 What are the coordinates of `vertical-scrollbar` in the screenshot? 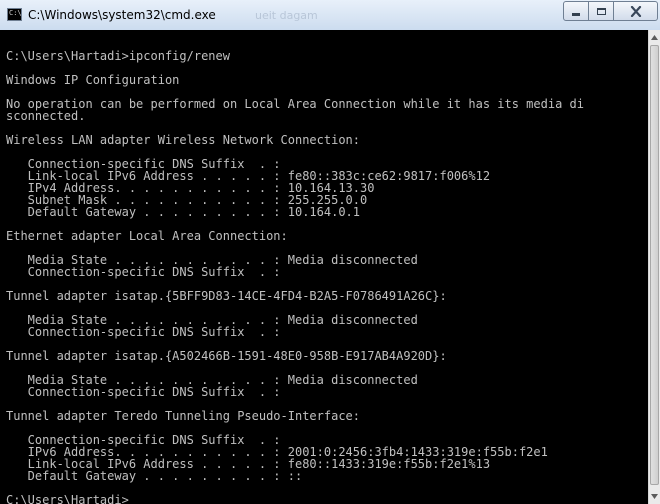 It's located at (654, 267).